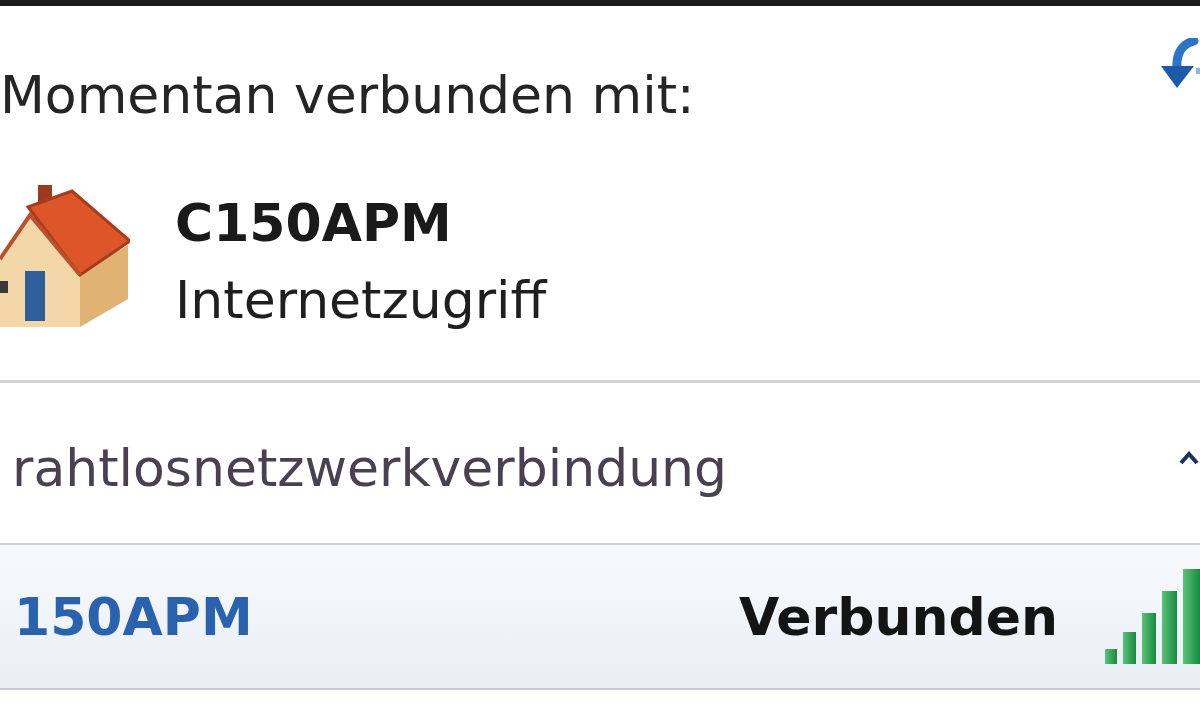  What do you see at coordinates (1152, 616) in the screenshot?
I see `signal-bars-icon` at bounding box center [1152, 616].